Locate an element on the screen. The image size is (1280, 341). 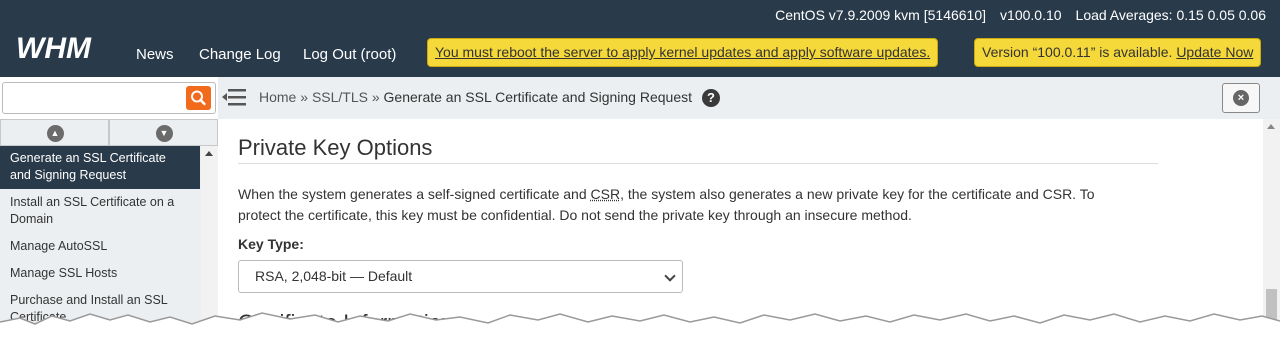
sidebar-scroll-down-button: ▼ is located at coordinates (163, 132).